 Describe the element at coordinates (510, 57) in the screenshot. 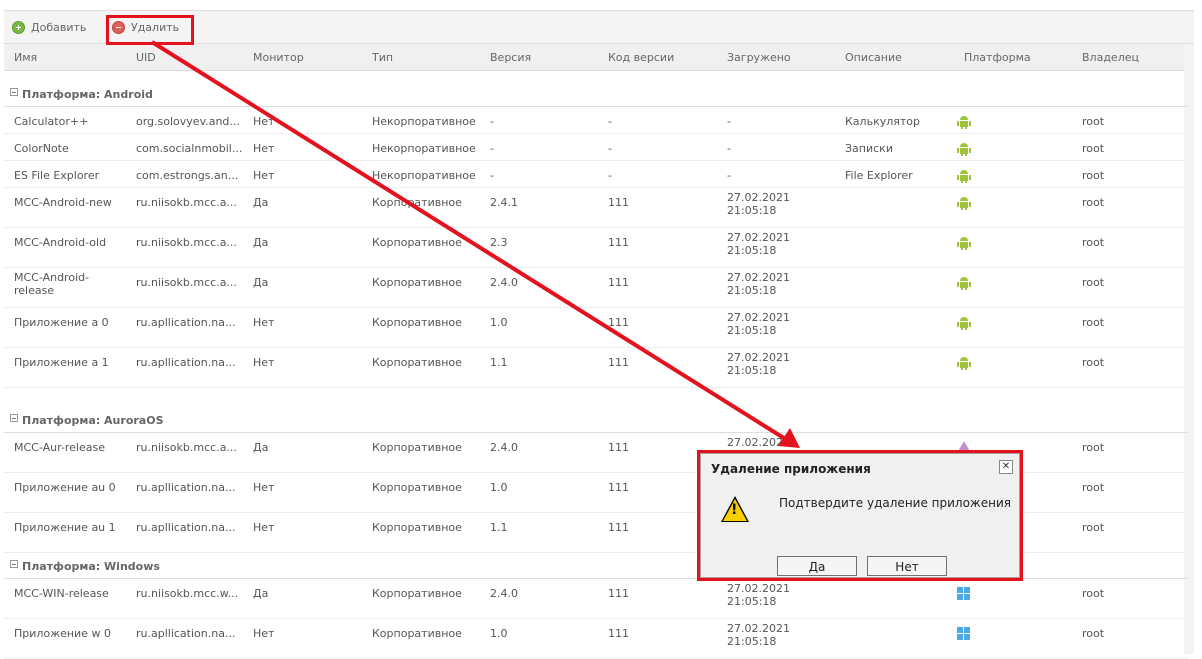

I see `col-version: Версия` at that location.